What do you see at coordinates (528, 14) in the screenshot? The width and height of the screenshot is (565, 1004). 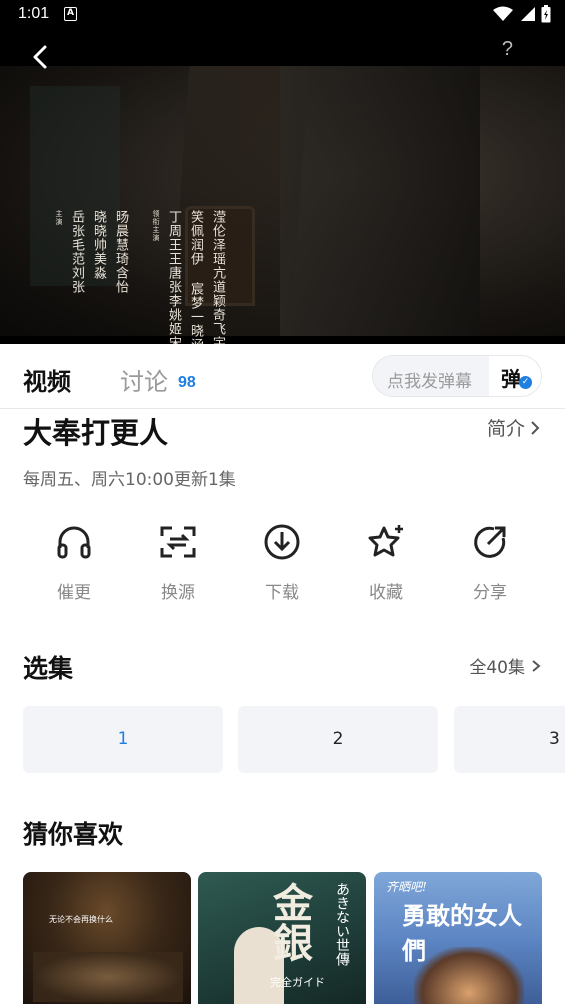 I see `signal-icon` at bounding box center [528, 14].